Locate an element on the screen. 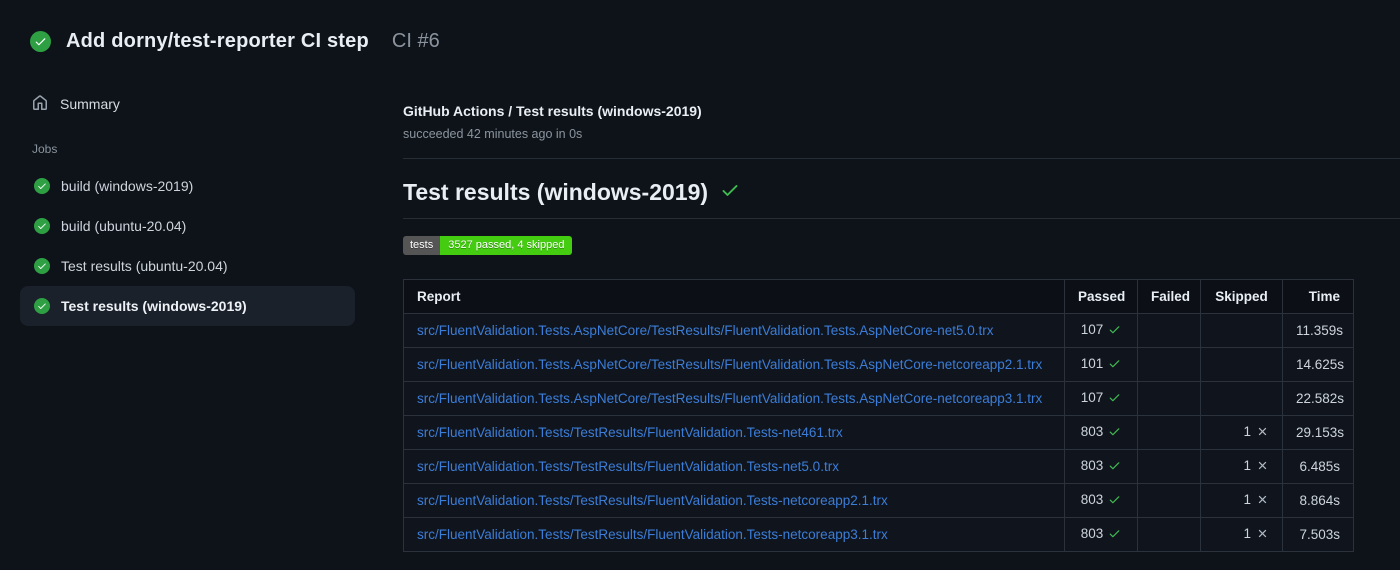 This screenshot has width=1400, height=570. run-success-check-icon is located at coordinates (40, 41).